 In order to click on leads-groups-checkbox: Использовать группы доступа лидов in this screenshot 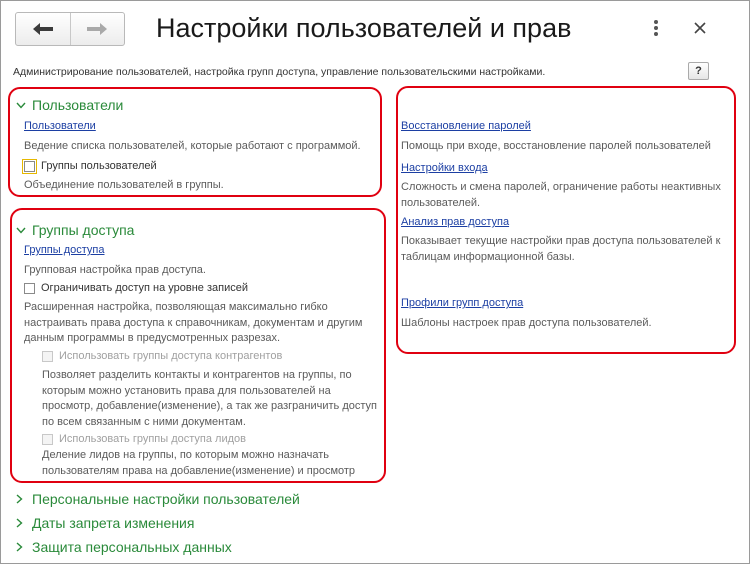, I will do `click(144, 439)`.